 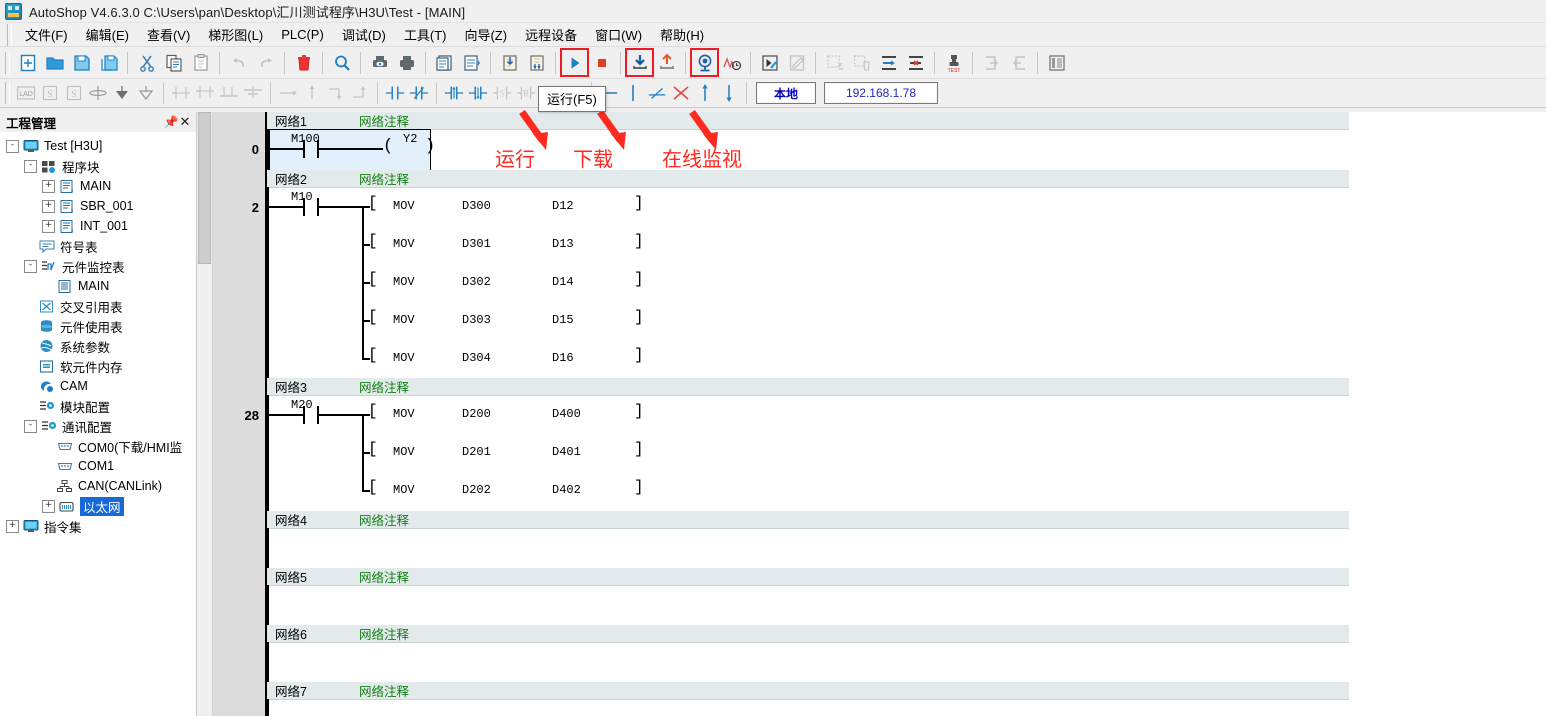 What do you see at coordinates (99, 226) in the screenshot?
I see `tree-item-4: + s INT_001` at bounding box center [99, 226].